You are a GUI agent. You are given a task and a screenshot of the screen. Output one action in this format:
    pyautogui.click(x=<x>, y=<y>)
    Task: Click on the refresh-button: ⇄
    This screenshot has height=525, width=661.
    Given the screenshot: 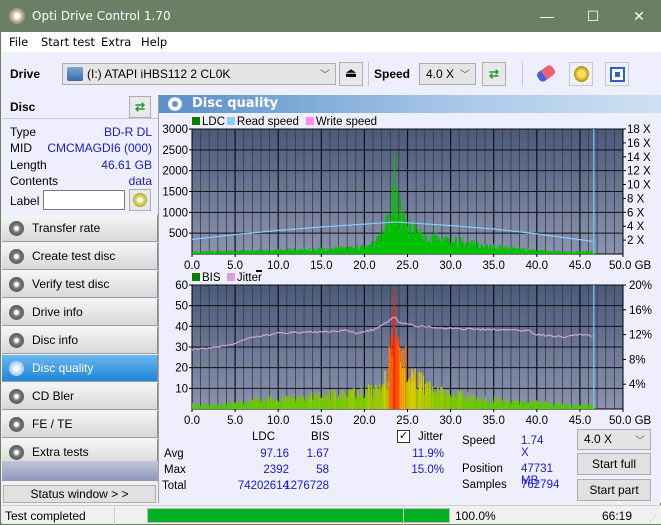 What is the action you would take?
    pyautogui.click(x=494, y=74)
    